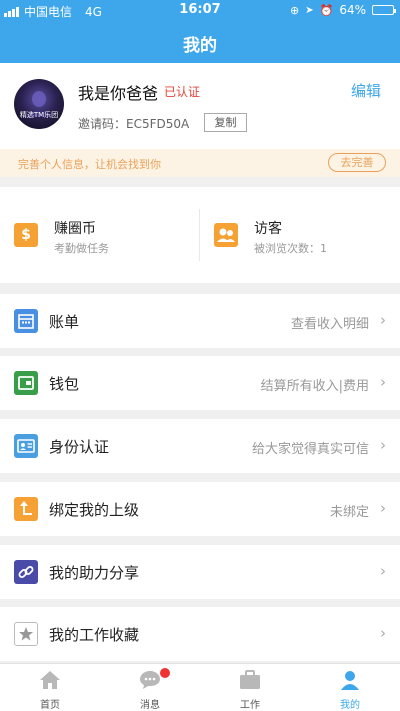  What do you see at coordinates (309, 10) in the screenshot?
I see `location-icon: ➤` at bounding box center [309, 10].